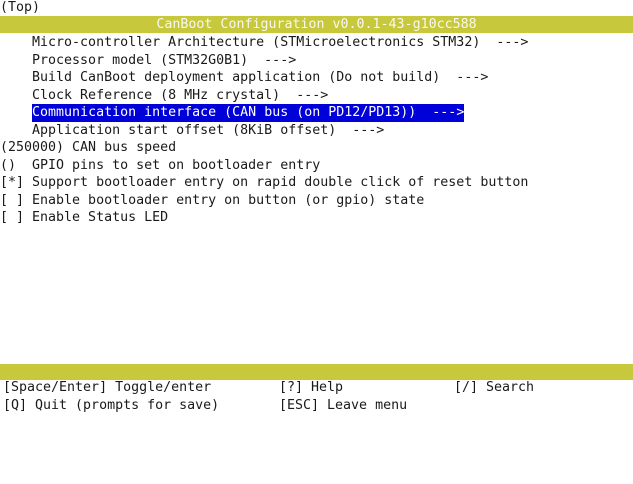 The width and height of the screenshot is (633, 484). I want to click on bottom-divider-bar, so click(316, 372).